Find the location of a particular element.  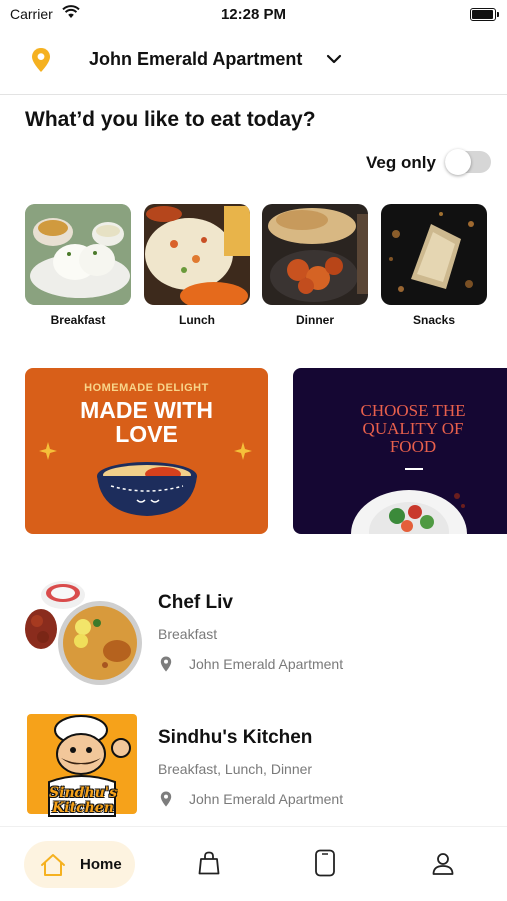

restaurant-logo-sindhus-kitchen: Sindhu's Kitchen is located at coordinates (83, 765).